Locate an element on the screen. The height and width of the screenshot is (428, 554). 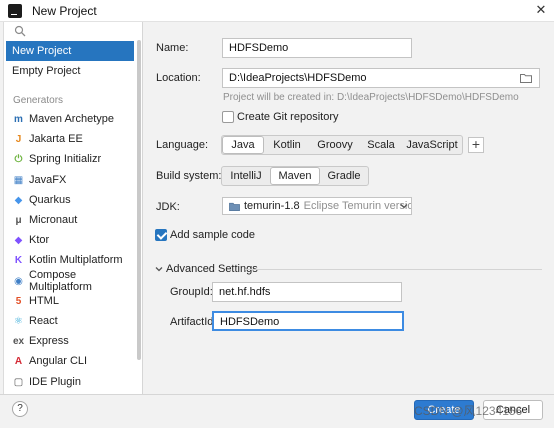
folder-icon is located at coordinates (526, 78).